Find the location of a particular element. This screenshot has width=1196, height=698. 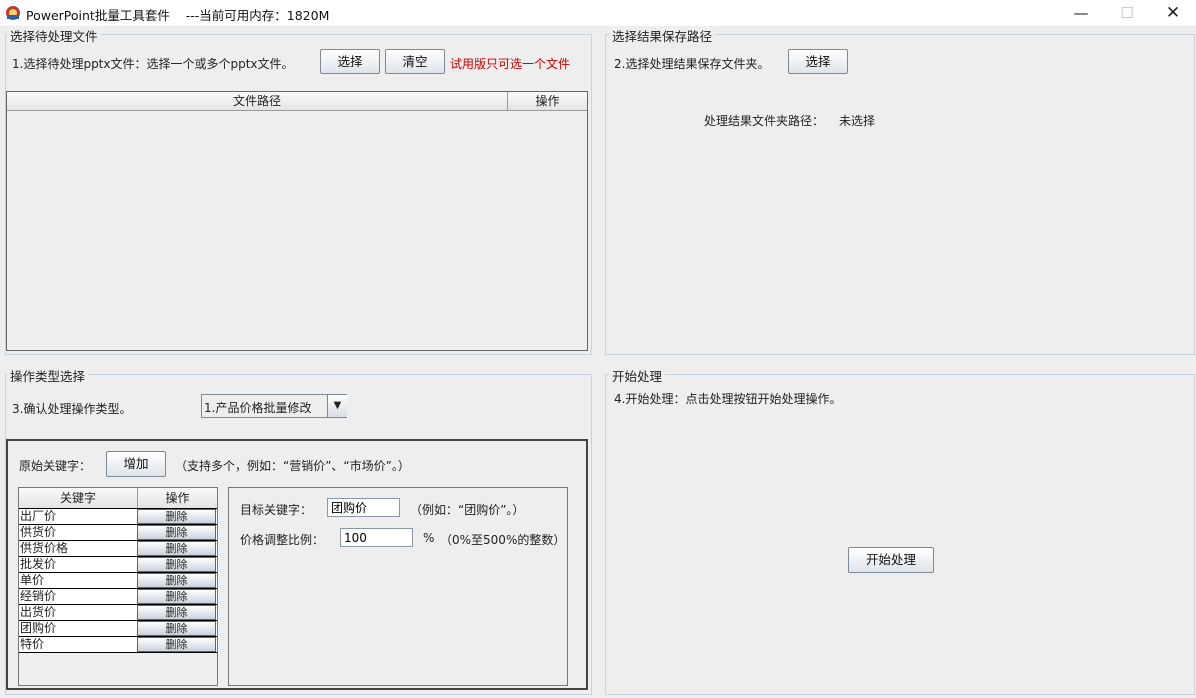

step1-label: 1.选择待处理pptx文件：选择一个或多个pptx文件。 is located at coordinates (153, 64).